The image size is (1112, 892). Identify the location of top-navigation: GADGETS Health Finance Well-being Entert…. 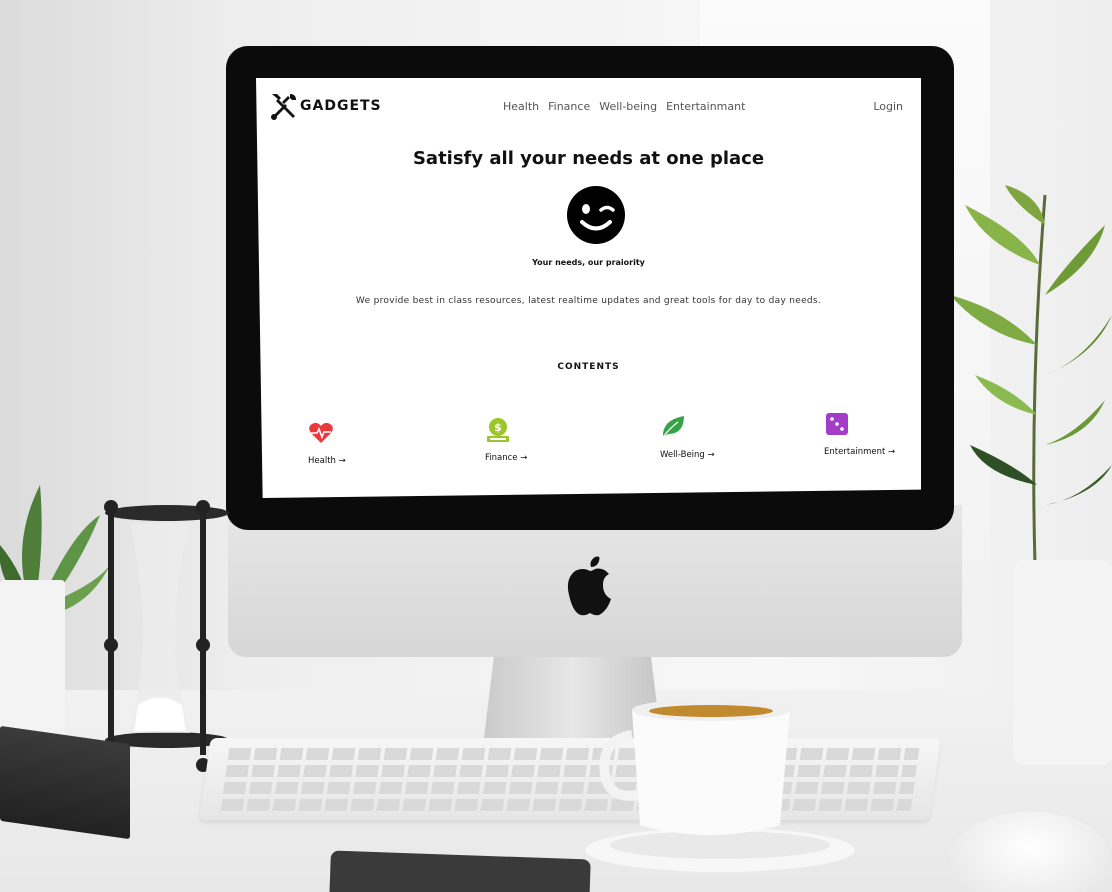
(588, 106).